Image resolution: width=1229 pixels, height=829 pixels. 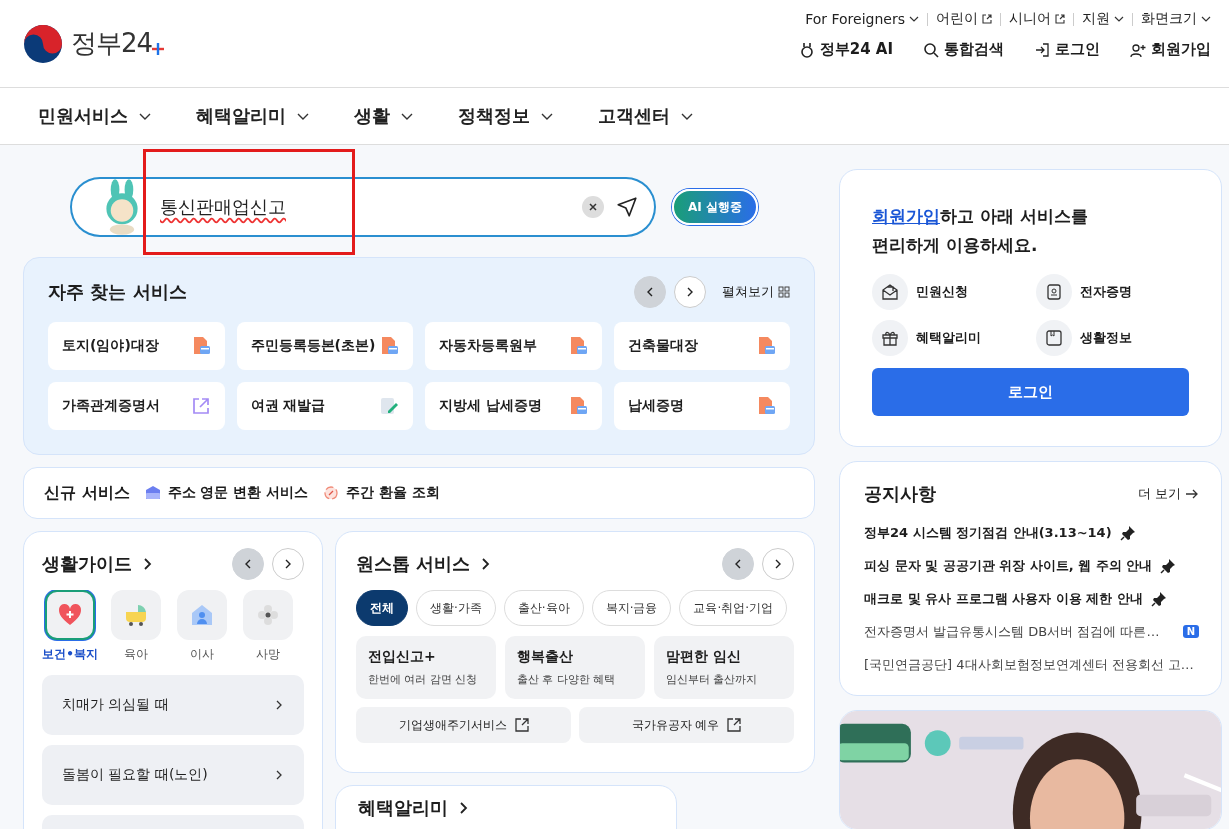 What do you see at coordinates (456, 608) in the screenshot?
I see `filter-chip: 생활·가족` at bounding box center [456, 608].